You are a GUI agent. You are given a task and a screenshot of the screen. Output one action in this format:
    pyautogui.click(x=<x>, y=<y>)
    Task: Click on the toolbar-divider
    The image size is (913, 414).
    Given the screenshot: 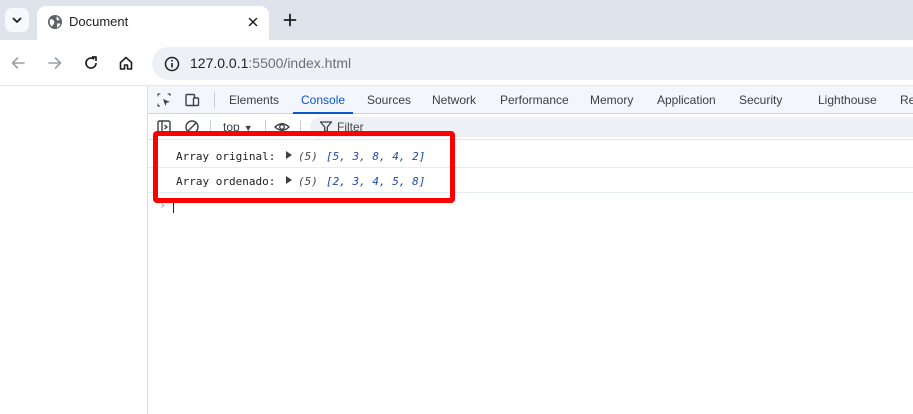 What is the action you would take?
    pyautogui.click(x=214, y=100)
    